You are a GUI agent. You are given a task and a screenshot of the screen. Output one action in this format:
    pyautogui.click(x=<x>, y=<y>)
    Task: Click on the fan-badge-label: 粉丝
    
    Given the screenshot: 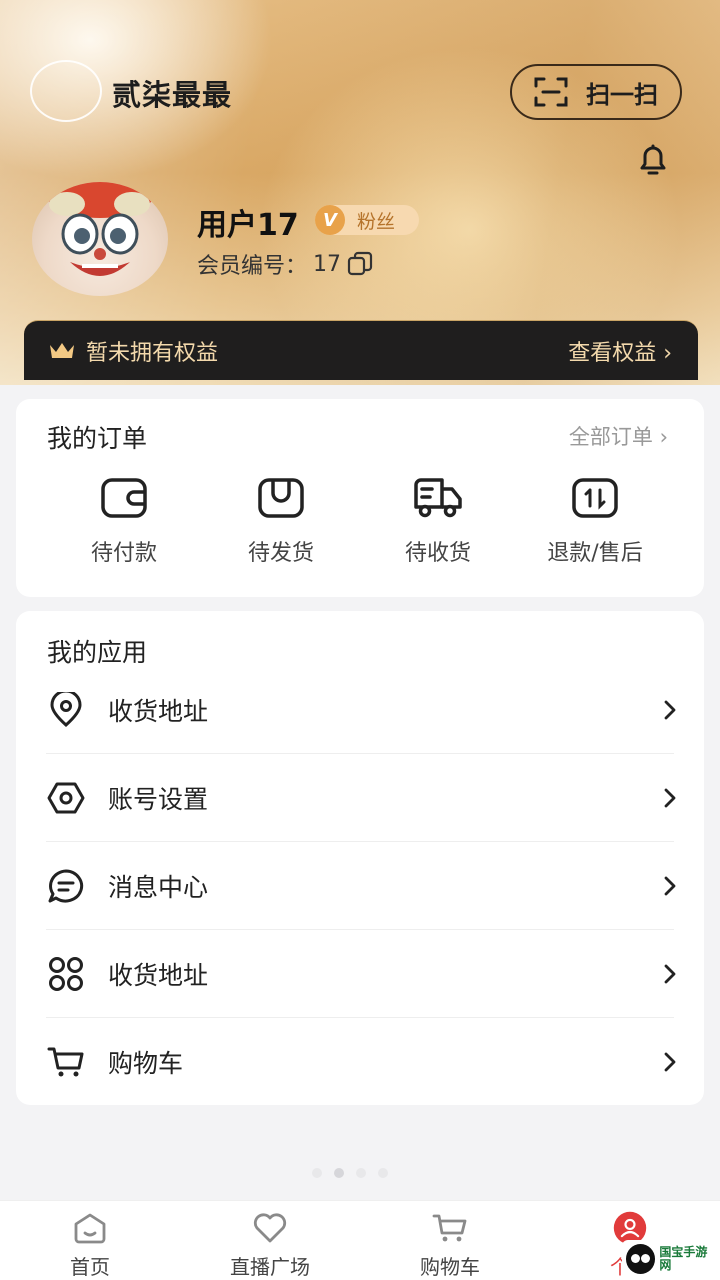 What is the action you would take?
    pyautogui.click(x=376, y=221)
    